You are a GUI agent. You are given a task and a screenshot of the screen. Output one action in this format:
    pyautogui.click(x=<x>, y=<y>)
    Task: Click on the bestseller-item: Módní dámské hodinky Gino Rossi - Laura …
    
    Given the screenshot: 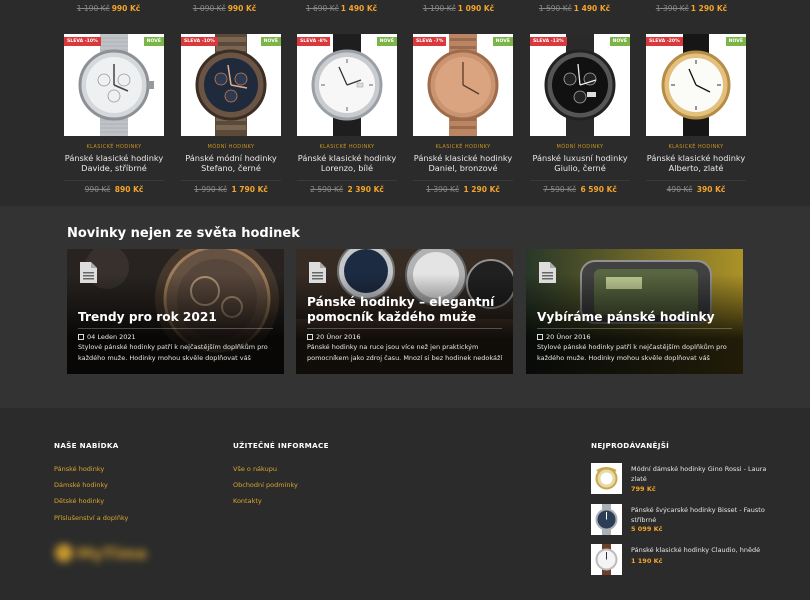 What is the action you would take?
    pyautogui.click(x=681, y=479)
    